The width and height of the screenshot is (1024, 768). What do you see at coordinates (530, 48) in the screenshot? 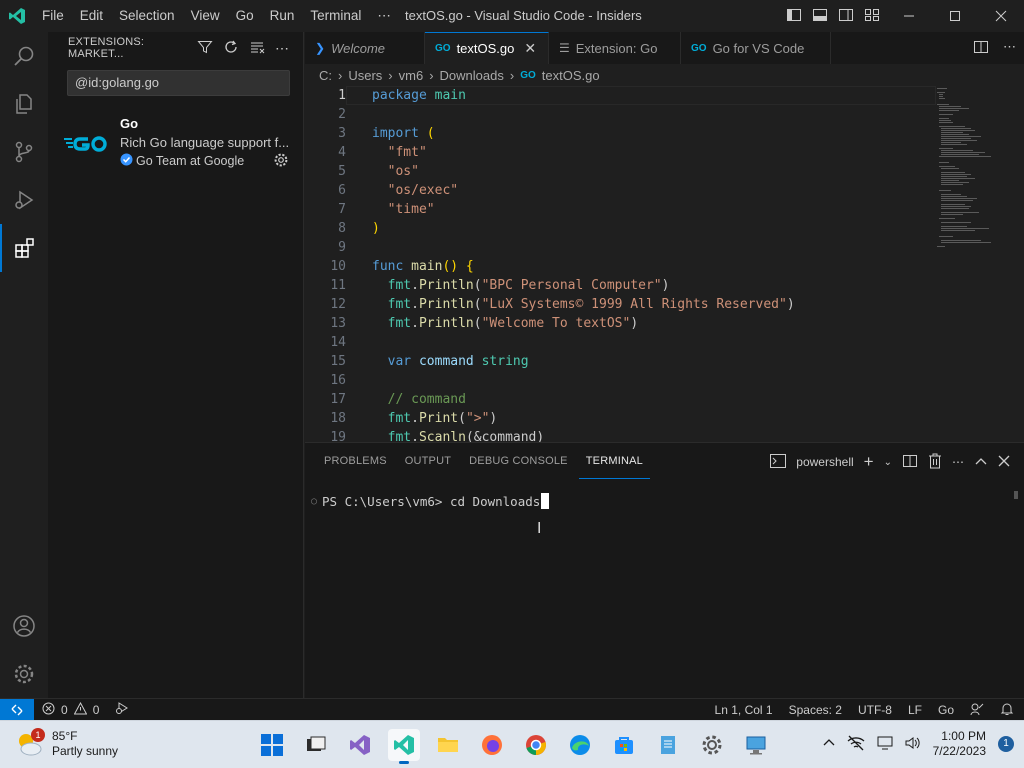
I see `close-tab-icon: ✕` at bounding box center [530, 48].